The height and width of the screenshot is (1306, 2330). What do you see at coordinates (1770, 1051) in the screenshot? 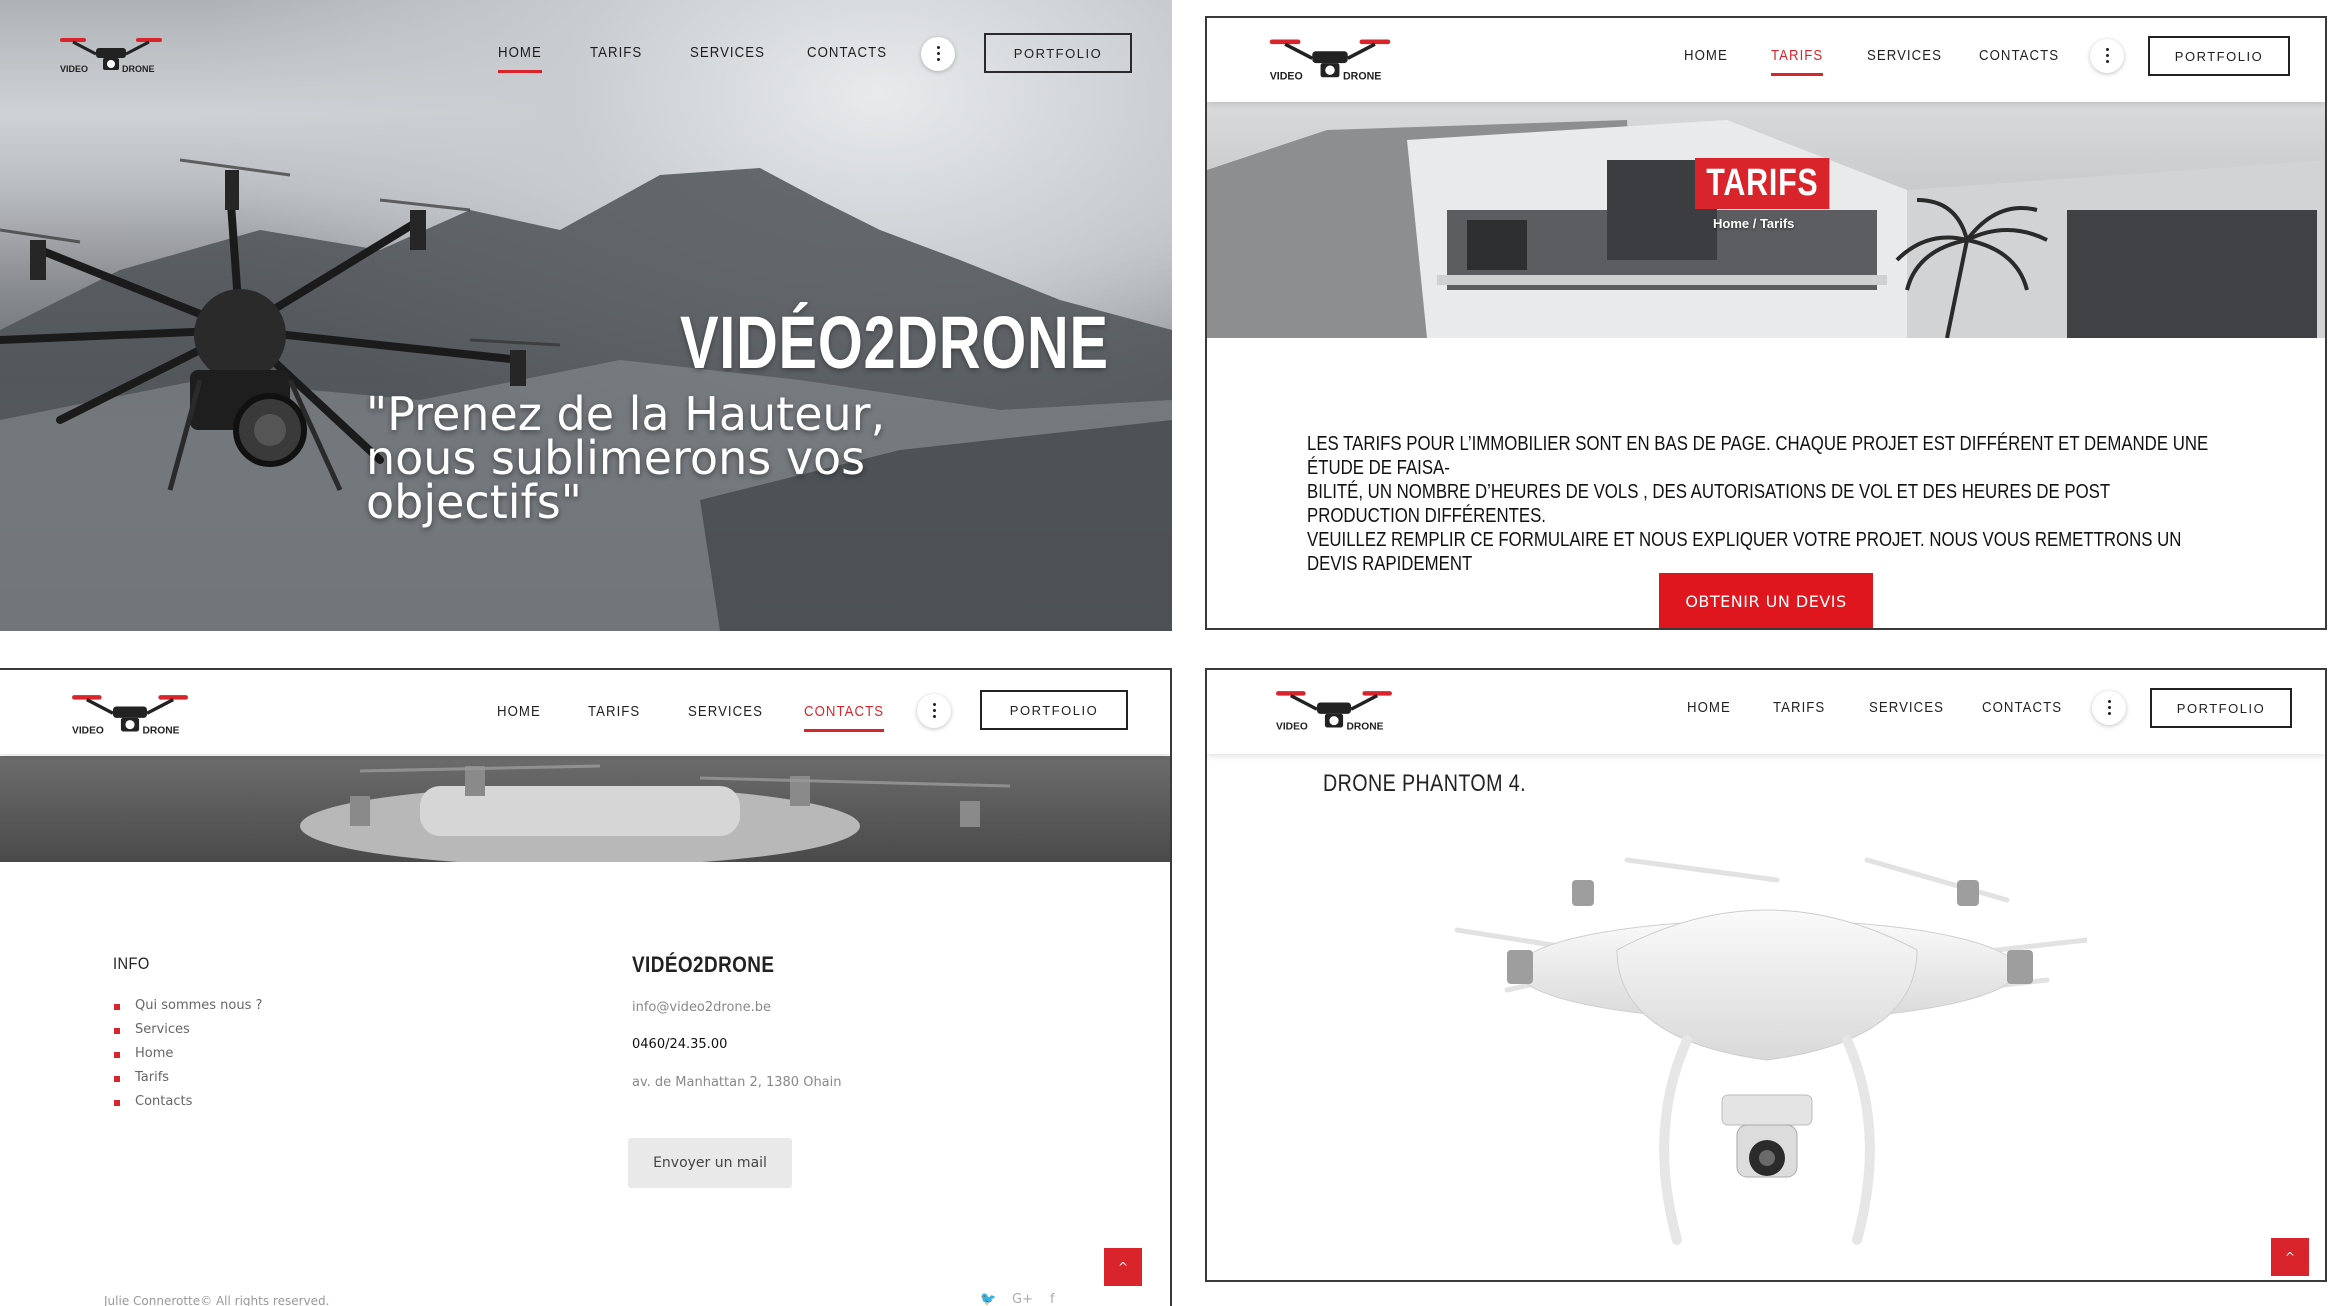
I see `phantom-4-drone-image` at bounding box center [1770, 1051].